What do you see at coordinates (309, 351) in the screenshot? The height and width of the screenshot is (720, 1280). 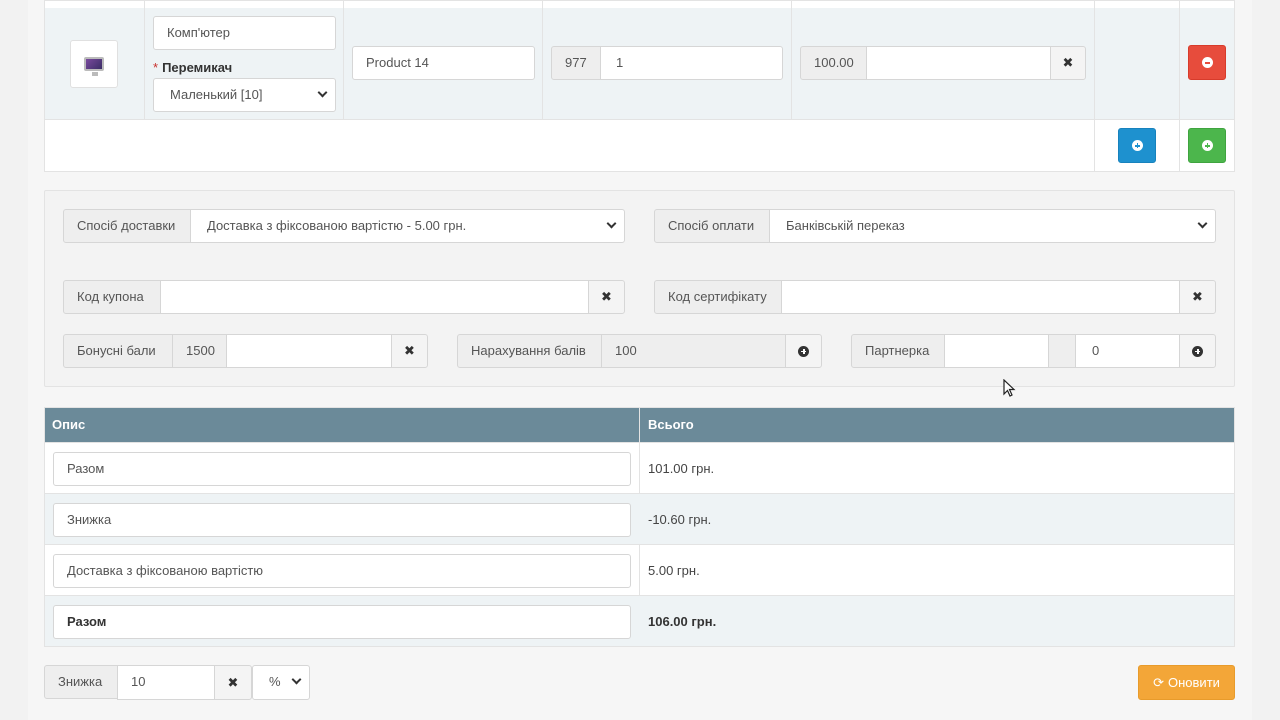 I see `reward-input` at bounding box center [309, 351].